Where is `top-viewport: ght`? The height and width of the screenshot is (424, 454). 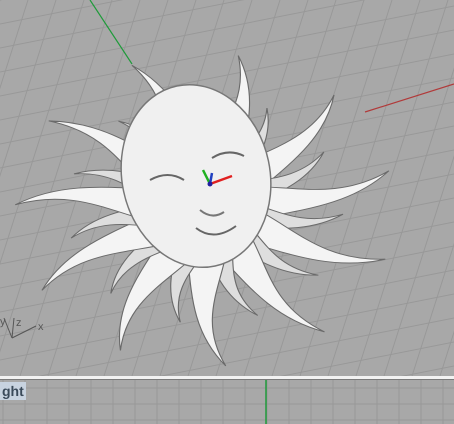 top-viewport: ght is located at coordinates (227, 402).